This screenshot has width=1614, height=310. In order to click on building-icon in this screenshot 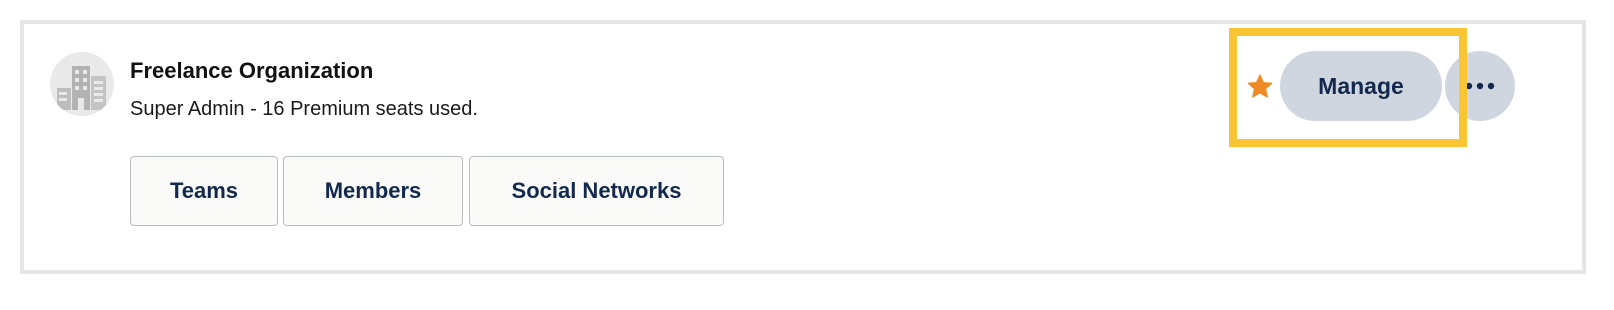, I will do `click(81, 88)`.